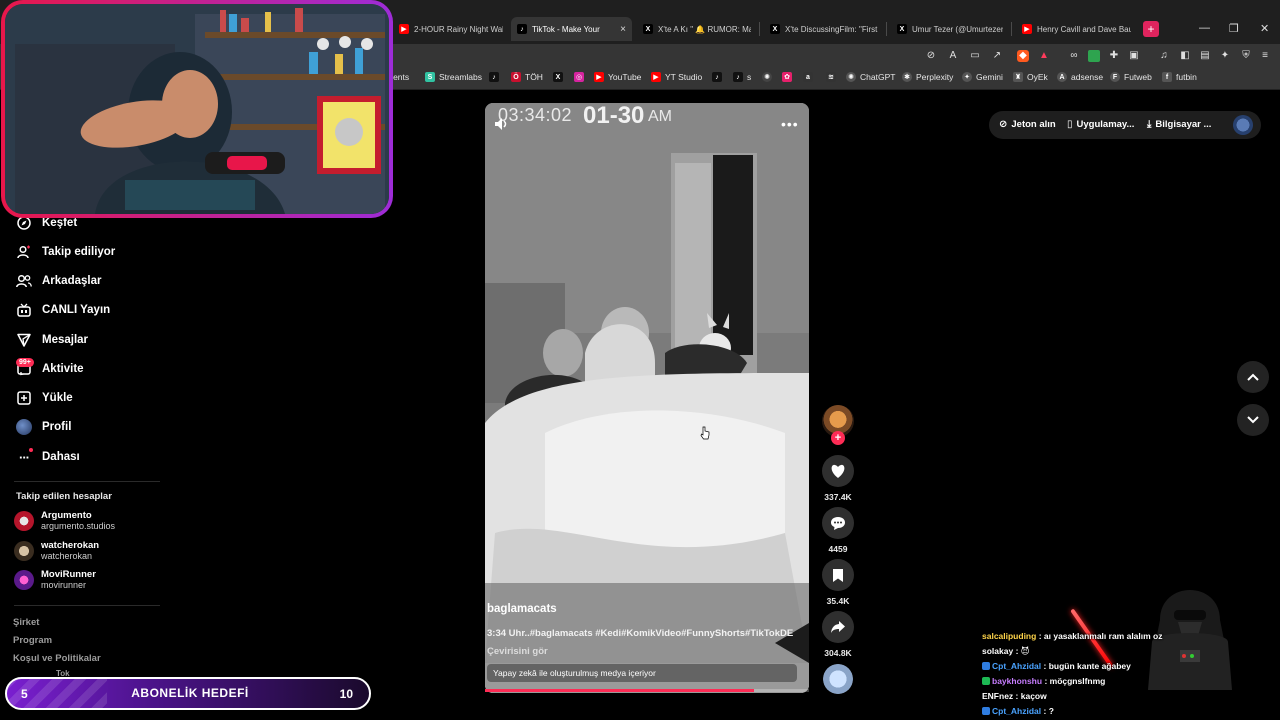  I want to click on bookmark-label: YT Studio, so click(684, 77).